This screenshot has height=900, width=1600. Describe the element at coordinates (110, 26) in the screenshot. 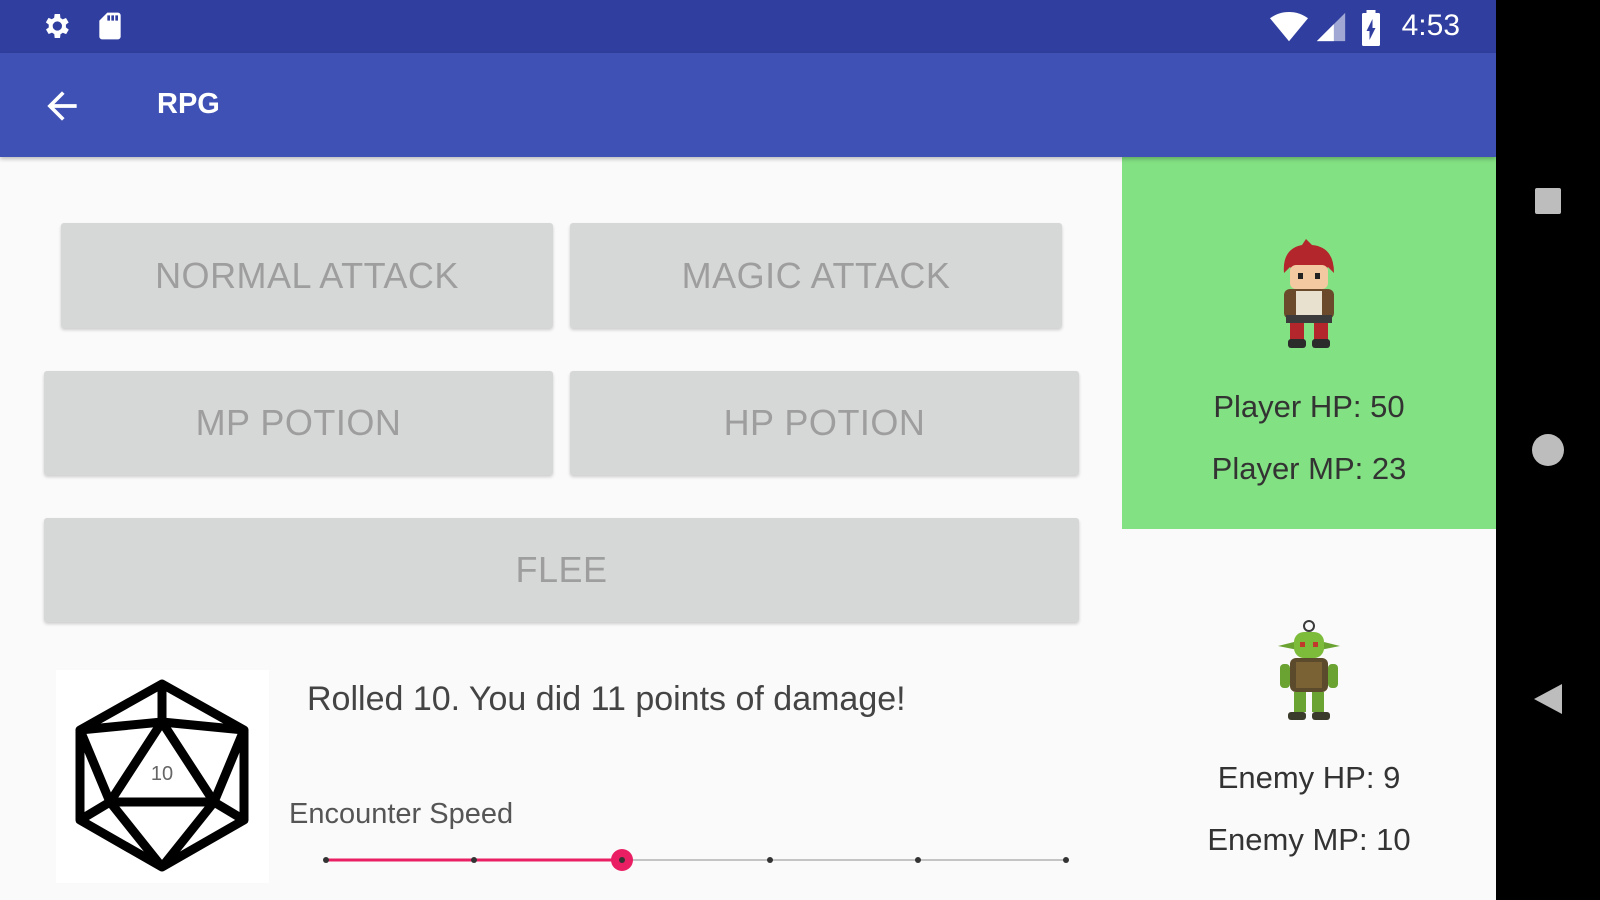

I see `sd-card-icon` at that location.